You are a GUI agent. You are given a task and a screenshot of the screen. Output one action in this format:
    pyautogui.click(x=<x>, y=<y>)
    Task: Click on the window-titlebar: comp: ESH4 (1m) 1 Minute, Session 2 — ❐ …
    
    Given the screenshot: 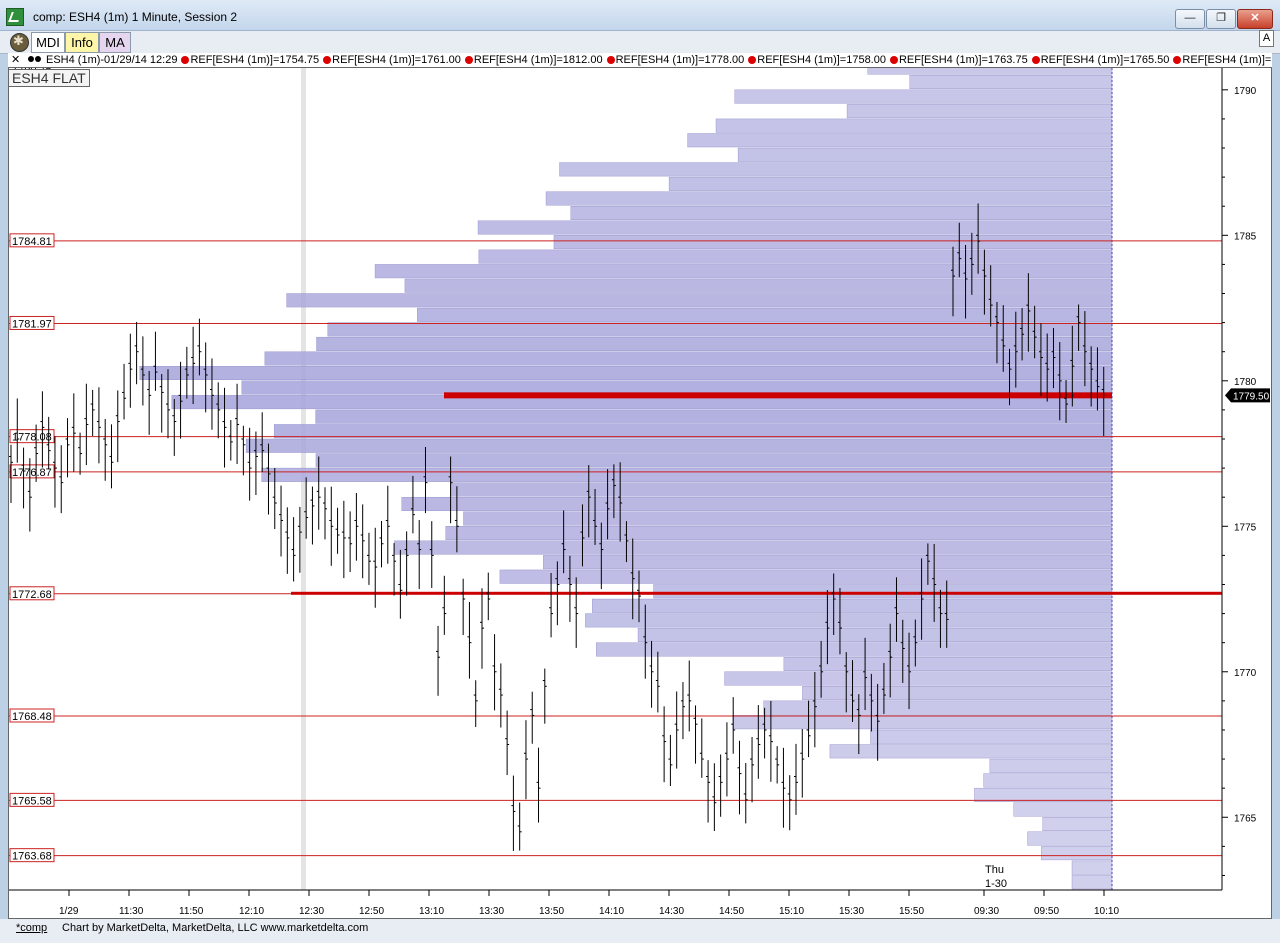 What is the action you would take?
    pyautogui.click(x=640, y=15)
    